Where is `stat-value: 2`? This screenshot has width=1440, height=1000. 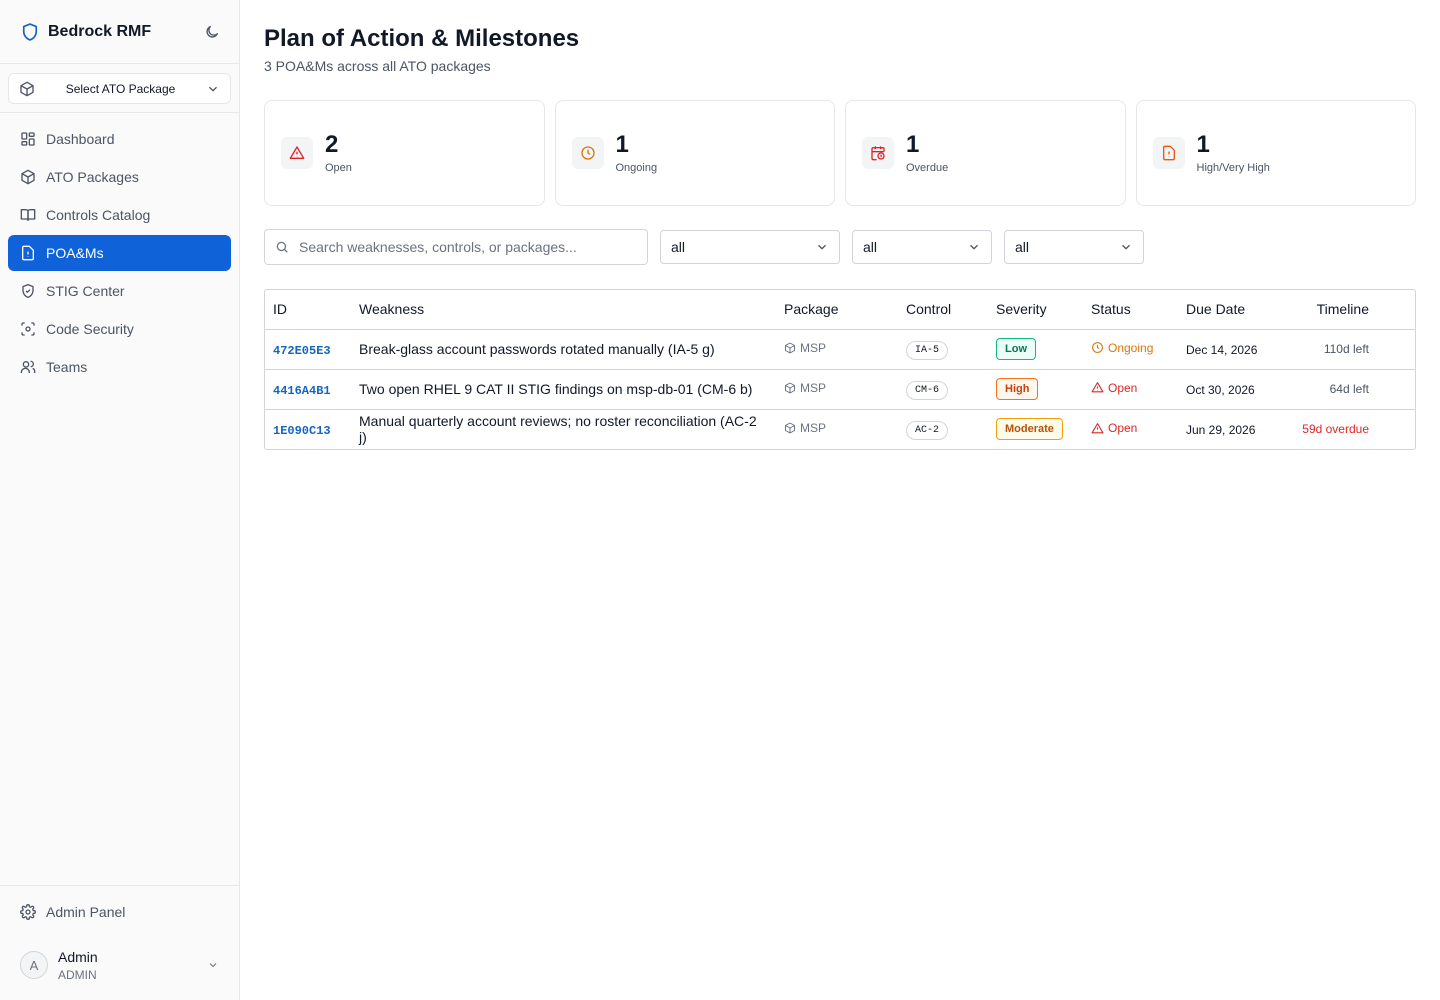 stat-value: 2 is located at coordinates (332, 144).